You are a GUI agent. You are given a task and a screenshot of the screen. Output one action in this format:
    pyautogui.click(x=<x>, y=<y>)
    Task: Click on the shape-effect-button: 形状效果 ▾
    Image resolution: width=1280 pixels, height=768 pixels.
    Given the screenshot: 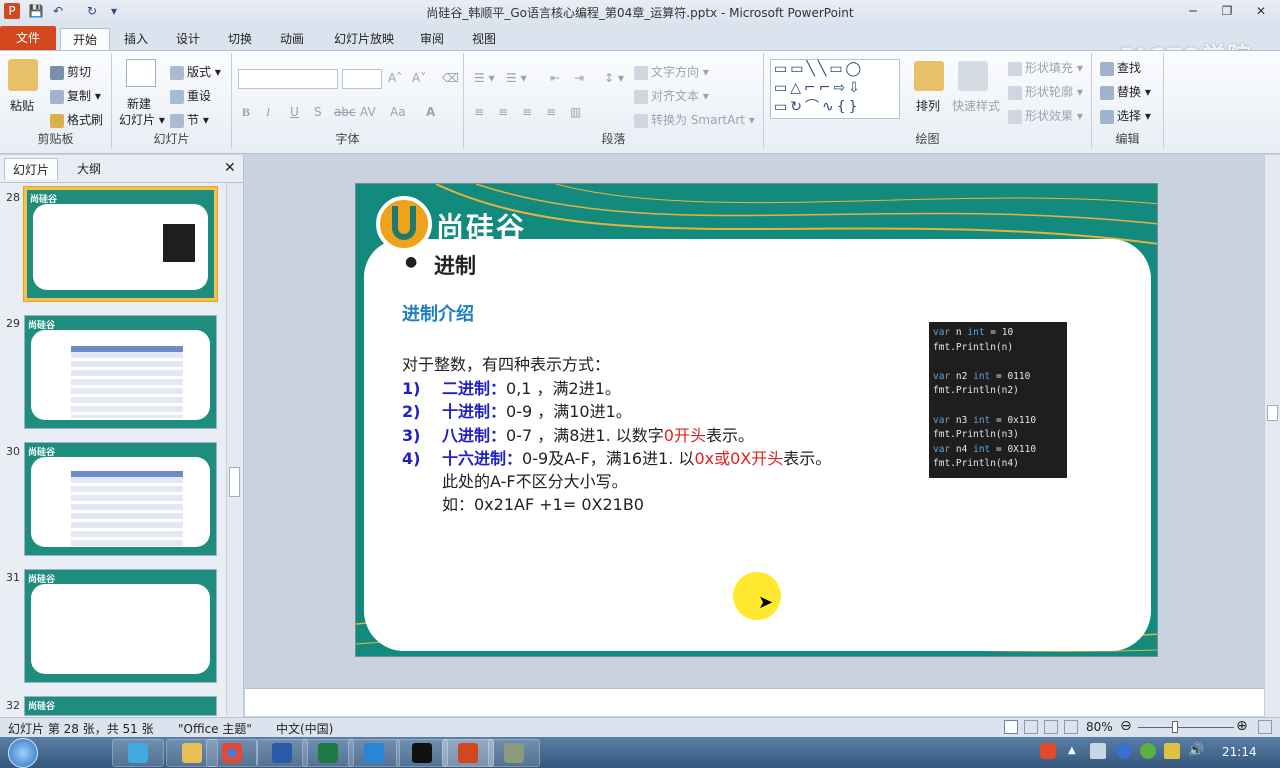 What is the action you would take?
    pyautogui.click(x=1045, y=115)
    